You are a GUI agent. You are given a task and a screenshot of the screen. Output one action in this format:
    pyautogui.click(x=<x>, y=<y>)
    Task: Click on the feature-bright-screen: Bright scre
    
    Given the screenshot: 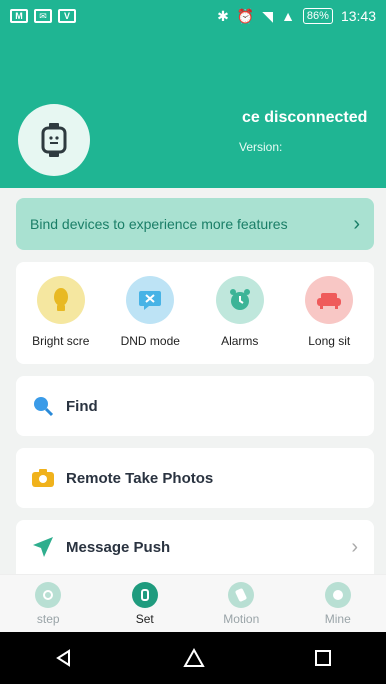 What is the action you would take?
    pyautogui.click(x=61, y=320)
    